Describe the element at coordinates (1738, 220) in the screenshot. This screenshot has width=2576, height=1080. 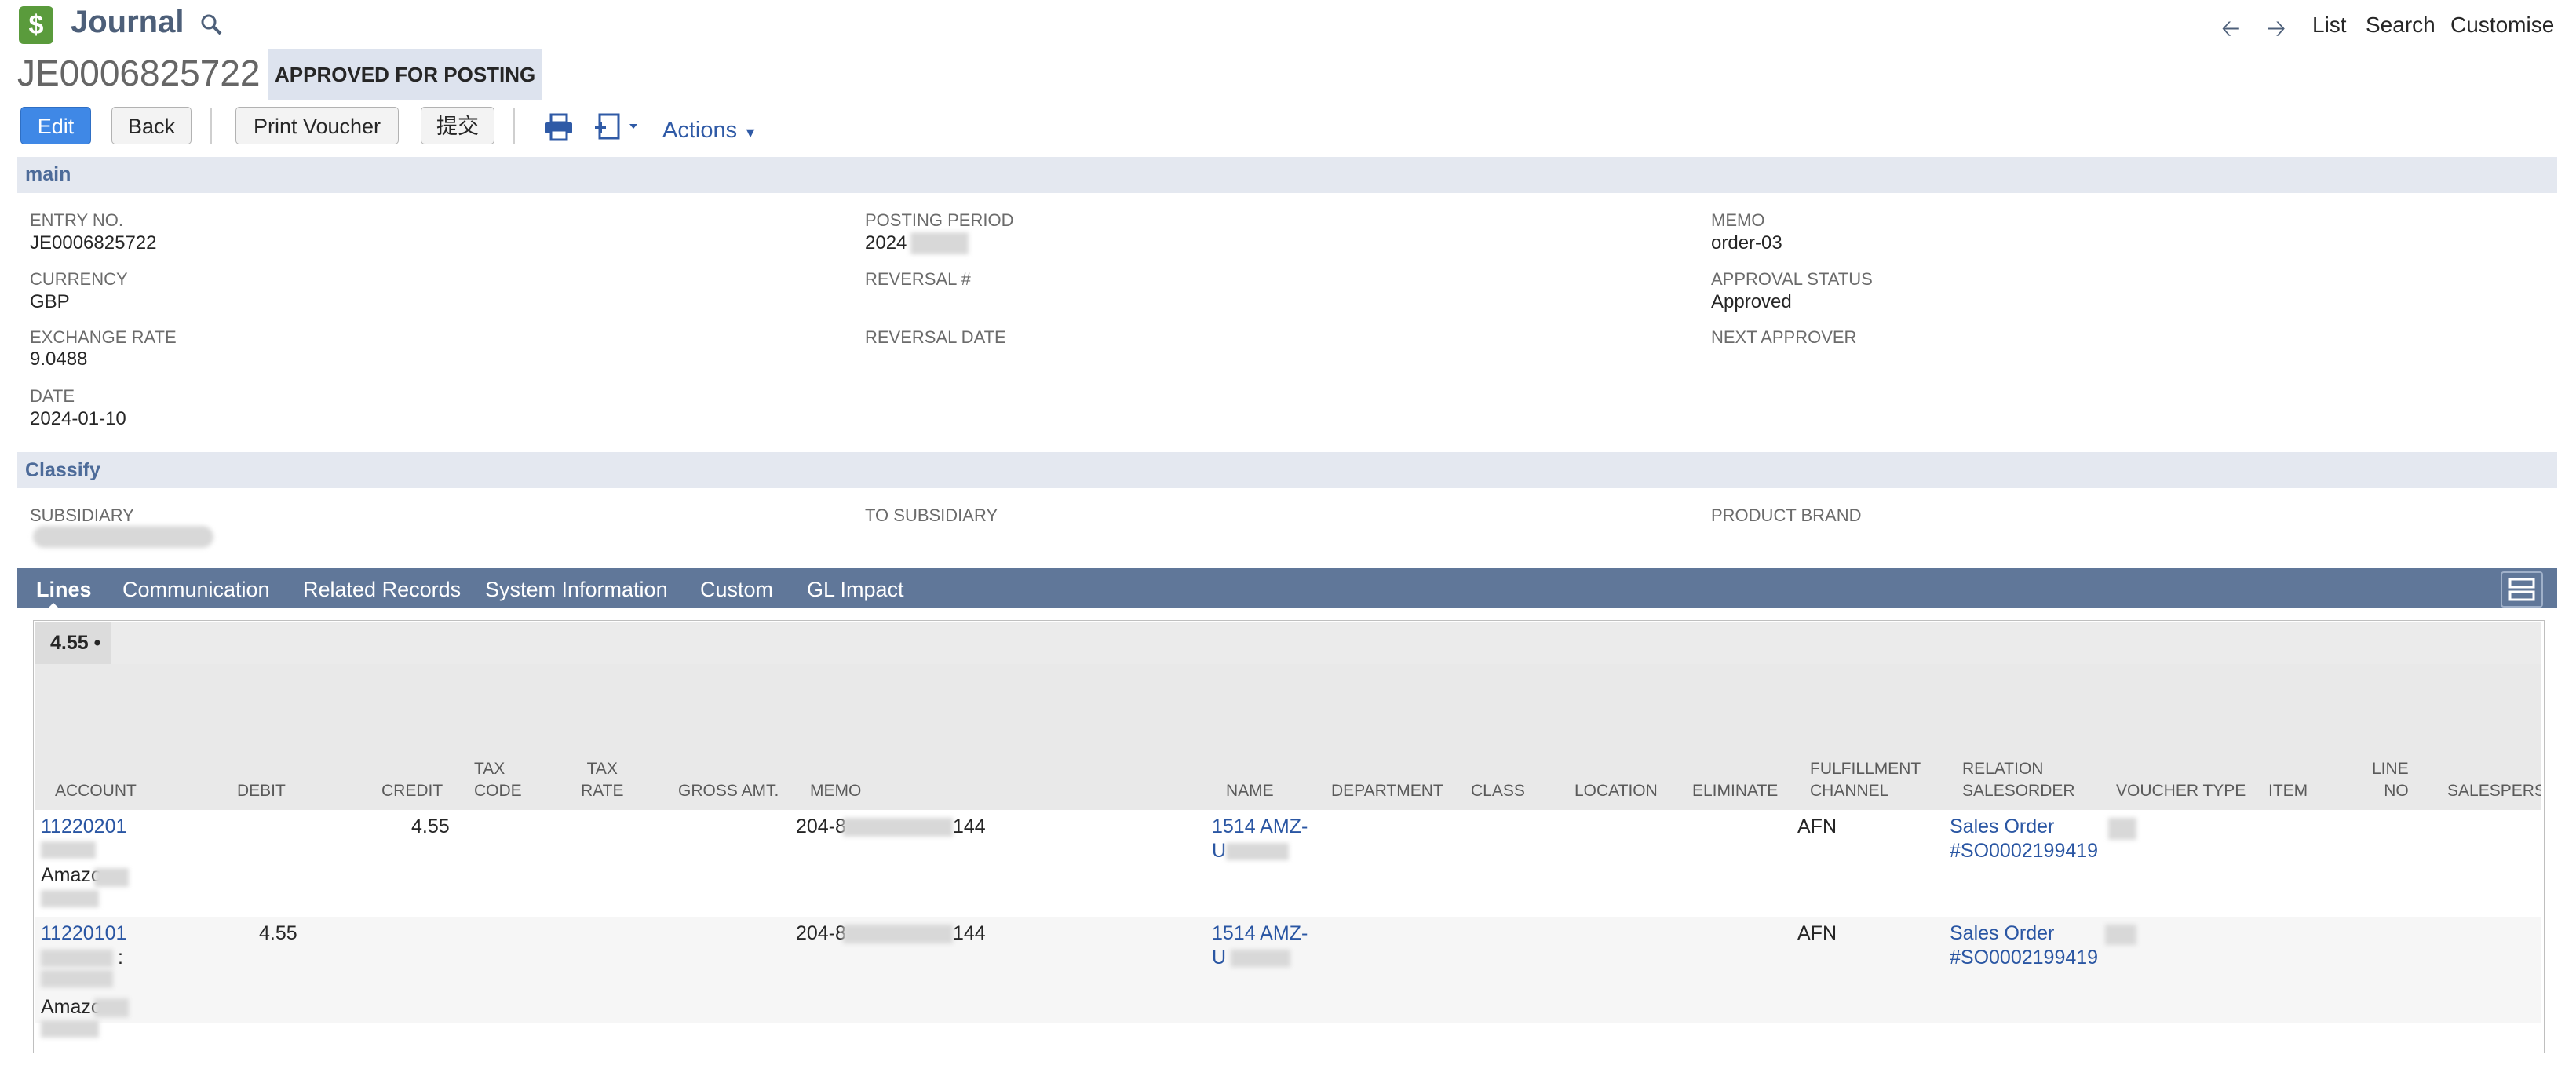
I see `memo-label: MEMO` at that location.